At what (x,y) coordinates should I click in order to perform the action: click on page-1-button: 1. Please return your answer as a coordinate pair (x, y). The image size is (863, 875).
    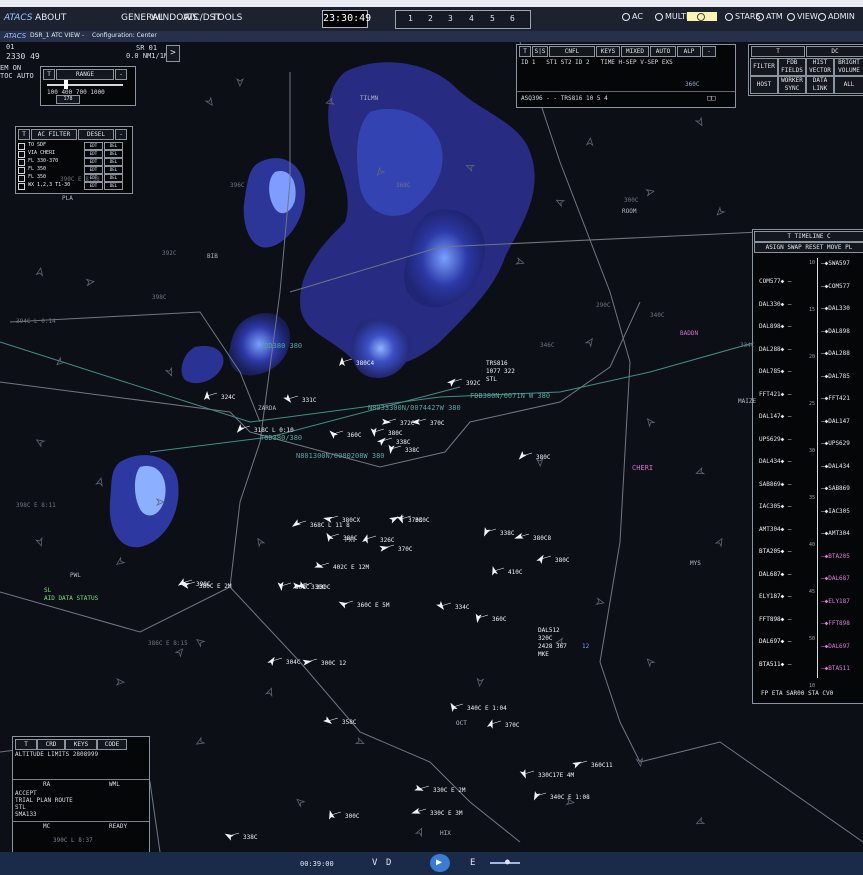
    Looking at the image, I should click on (410, 18).